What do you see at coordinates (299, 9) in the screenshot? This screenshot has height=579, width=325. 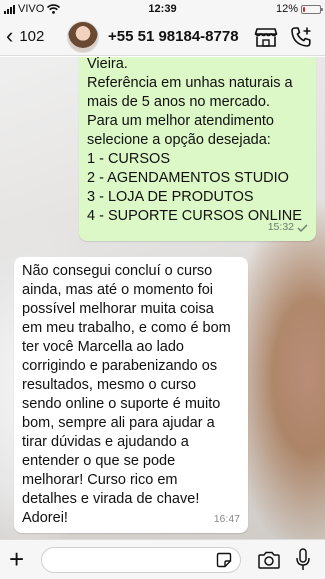 I see `status-right: 12%` at bounding box center [299, 9].